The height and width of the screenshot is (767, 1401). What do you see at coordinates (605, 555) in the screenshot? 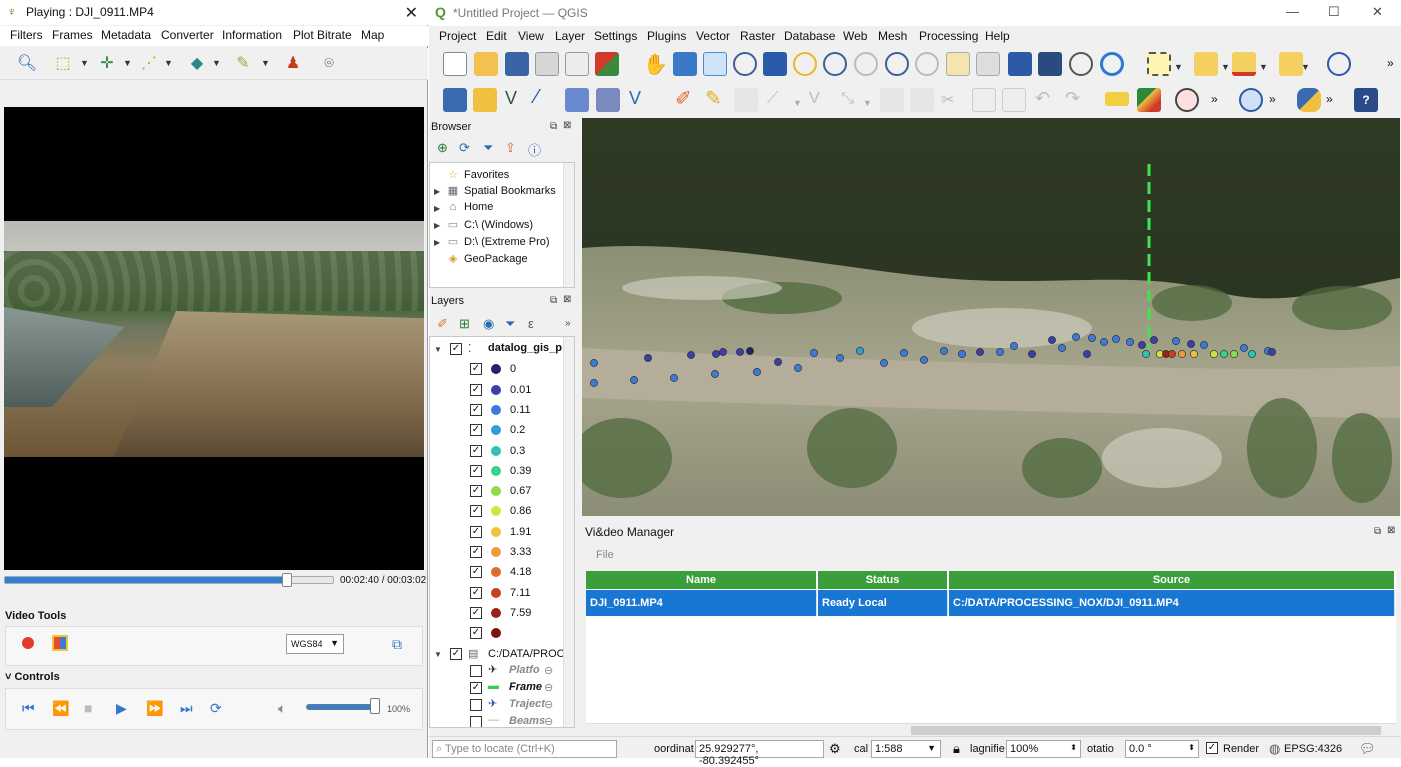
I see `video-manager-file-menu: File` at bounding box center [605, 555].